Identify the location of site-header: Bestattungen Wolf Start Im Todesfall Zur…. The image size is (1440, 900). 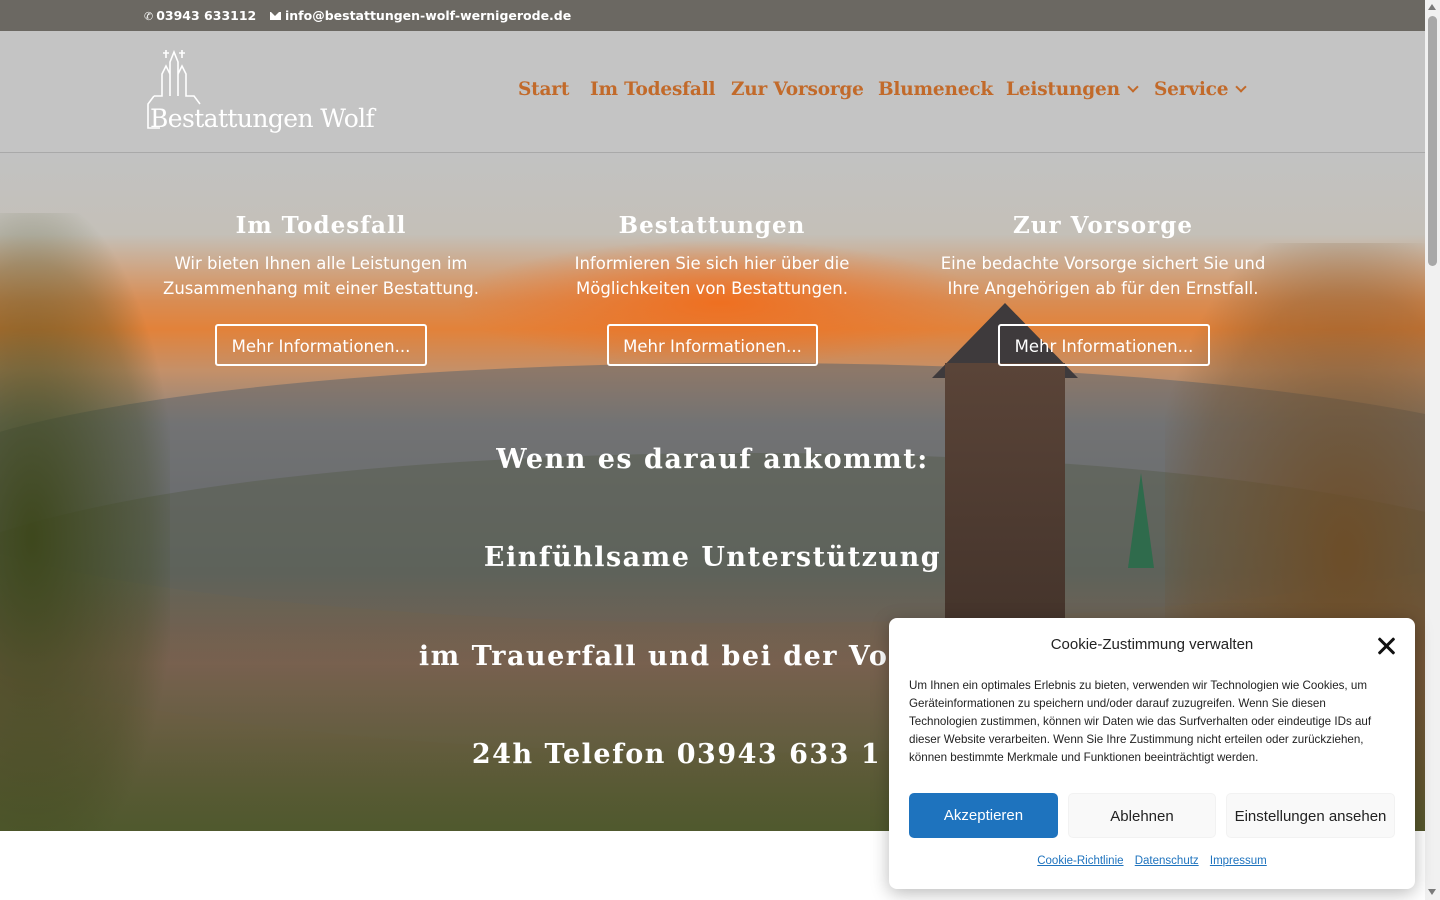
(712, 92).